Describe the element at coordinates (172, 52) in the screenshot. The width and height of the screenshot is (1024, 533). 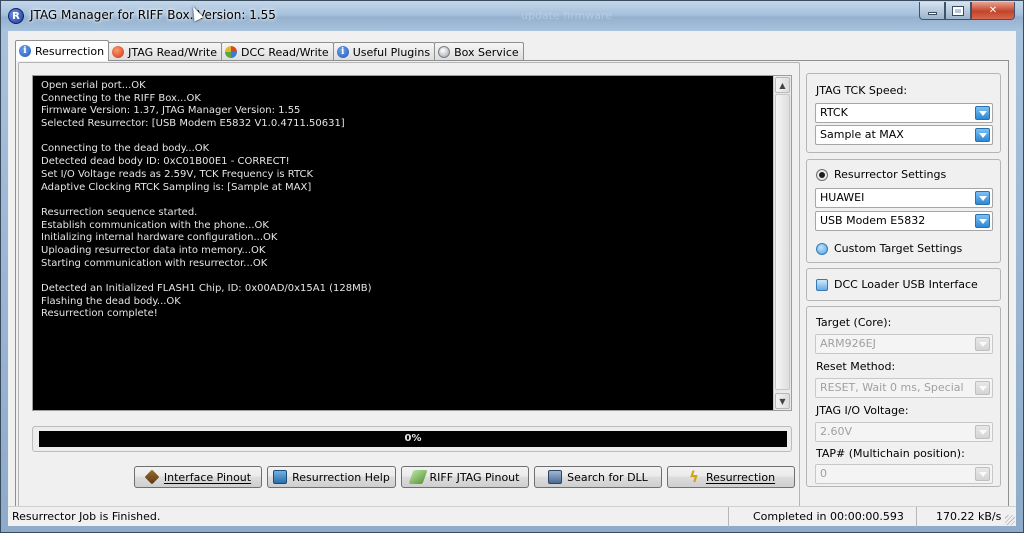
I see `tab-label: JTAG Read/Write` at that location.